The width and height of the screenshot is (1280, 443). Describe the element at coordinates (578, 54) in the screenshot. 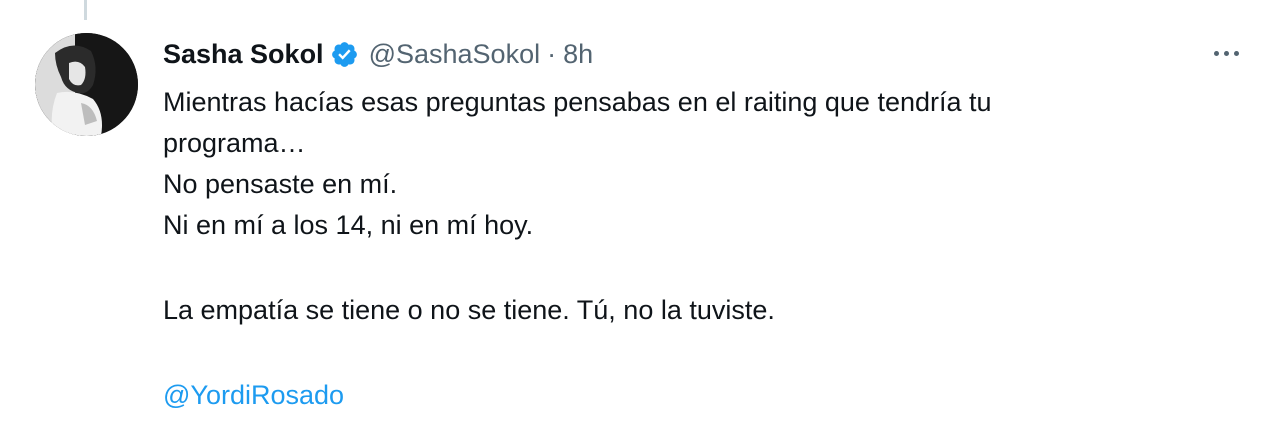

I see `timestamp: 8h` at that location.